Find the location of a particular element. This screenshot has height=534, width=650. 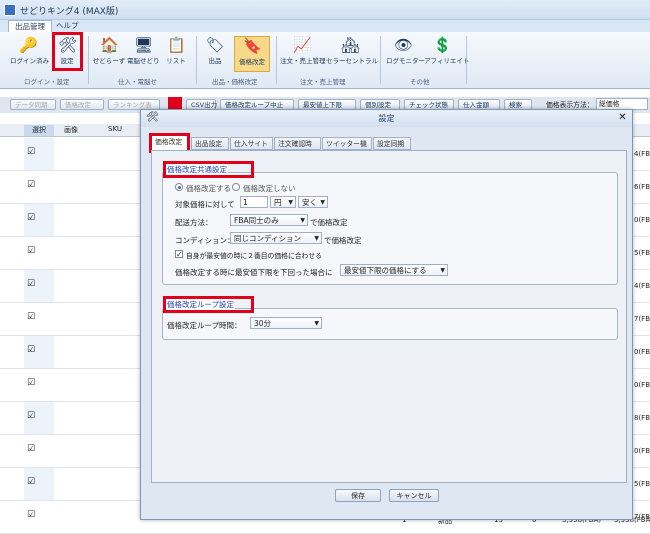

dialog-title: 設定 is located at coordinates (386, 118).